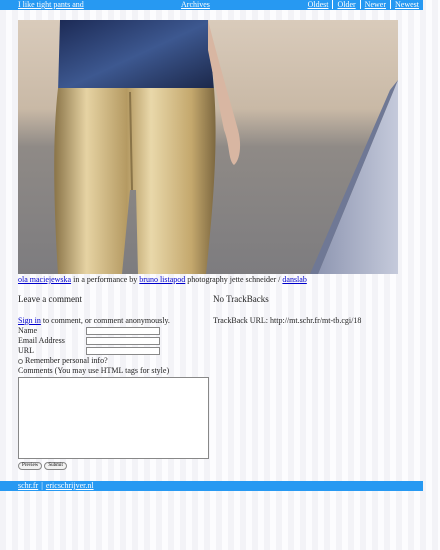  I want to click on footer-links: schr.fr | ericschrijver.nl, so click(56, 485).